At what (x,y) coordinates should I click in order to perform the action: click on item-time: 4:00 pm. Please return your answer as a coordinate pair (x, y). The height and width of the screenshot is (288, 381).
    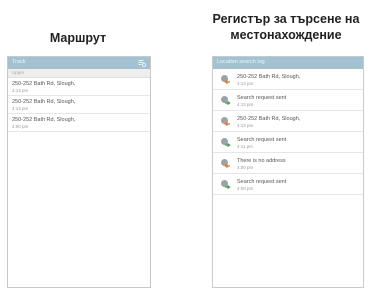
    Looking at the image, I should click on (20, 126).